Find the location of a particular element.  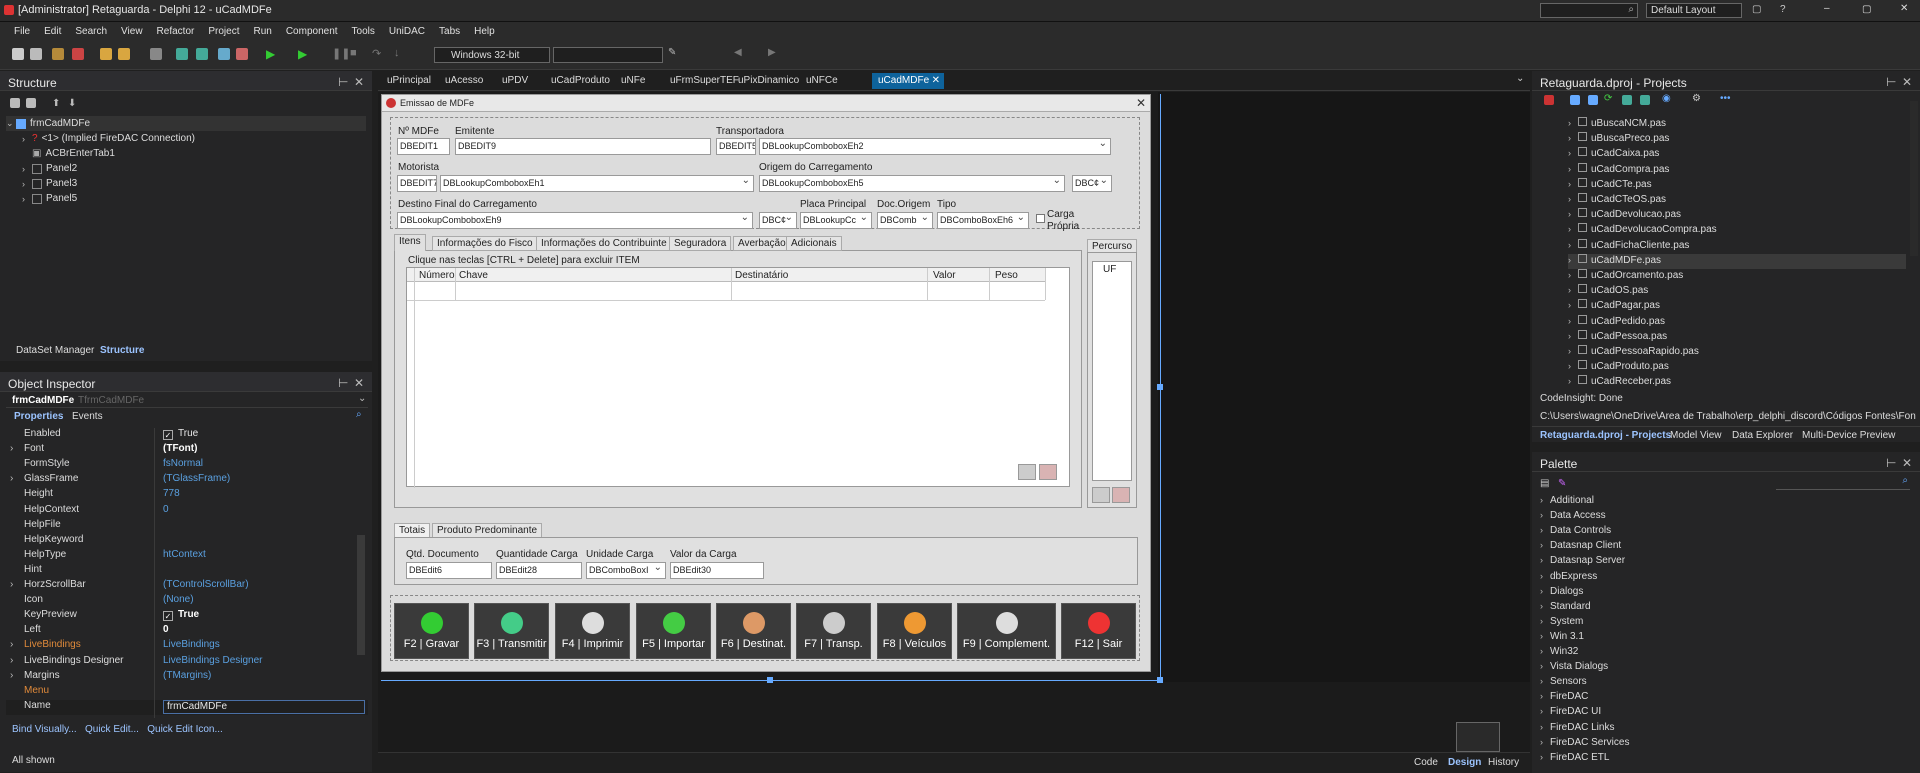

complement-button: F9 | Complement. is located at coordinates (1006, 631).